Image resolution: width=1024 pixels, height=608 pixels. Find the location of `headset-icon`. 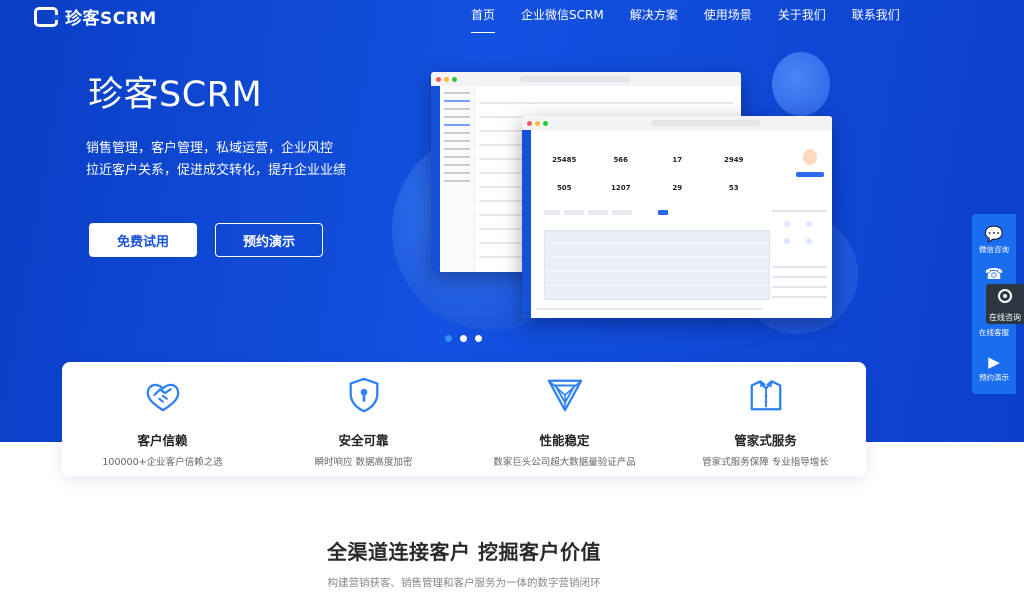

headset-icon is located at coordinates (1005, 296).